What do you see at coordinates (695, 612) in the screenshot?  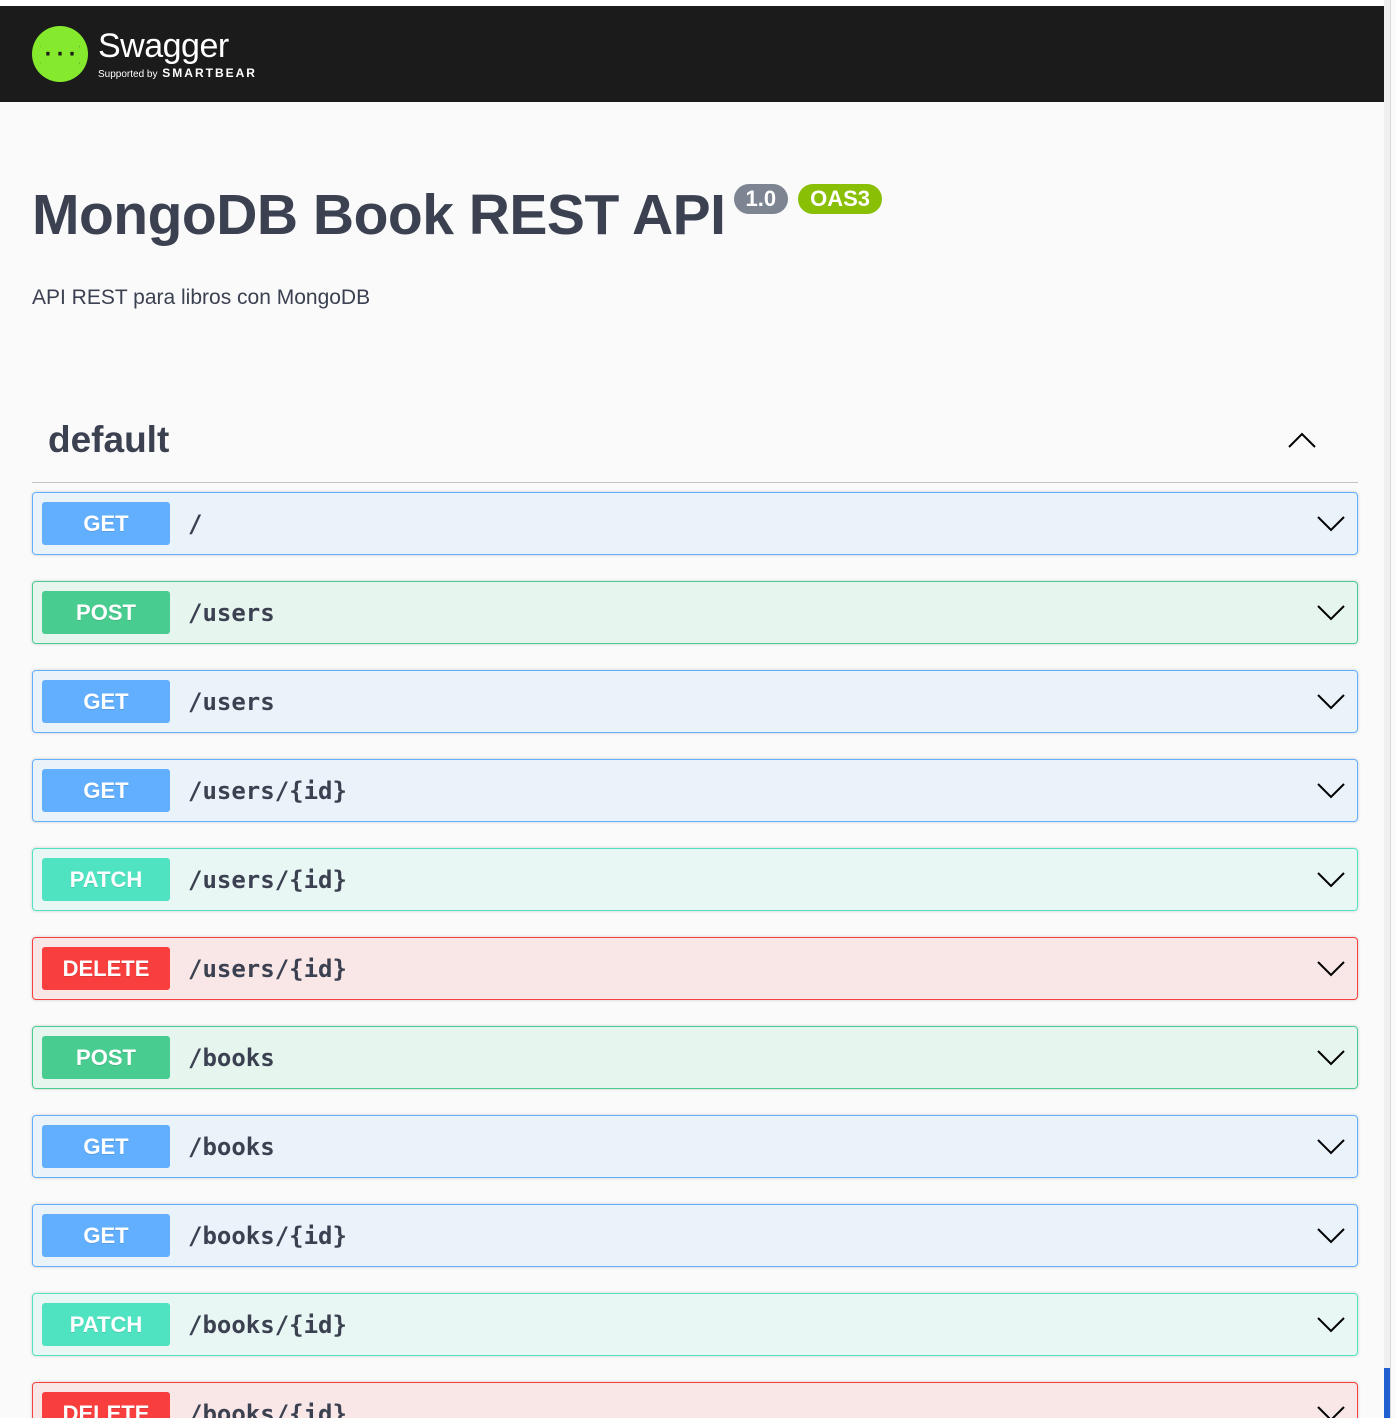 I see `operation-row: POST/users` at bounding box center [695, 612].